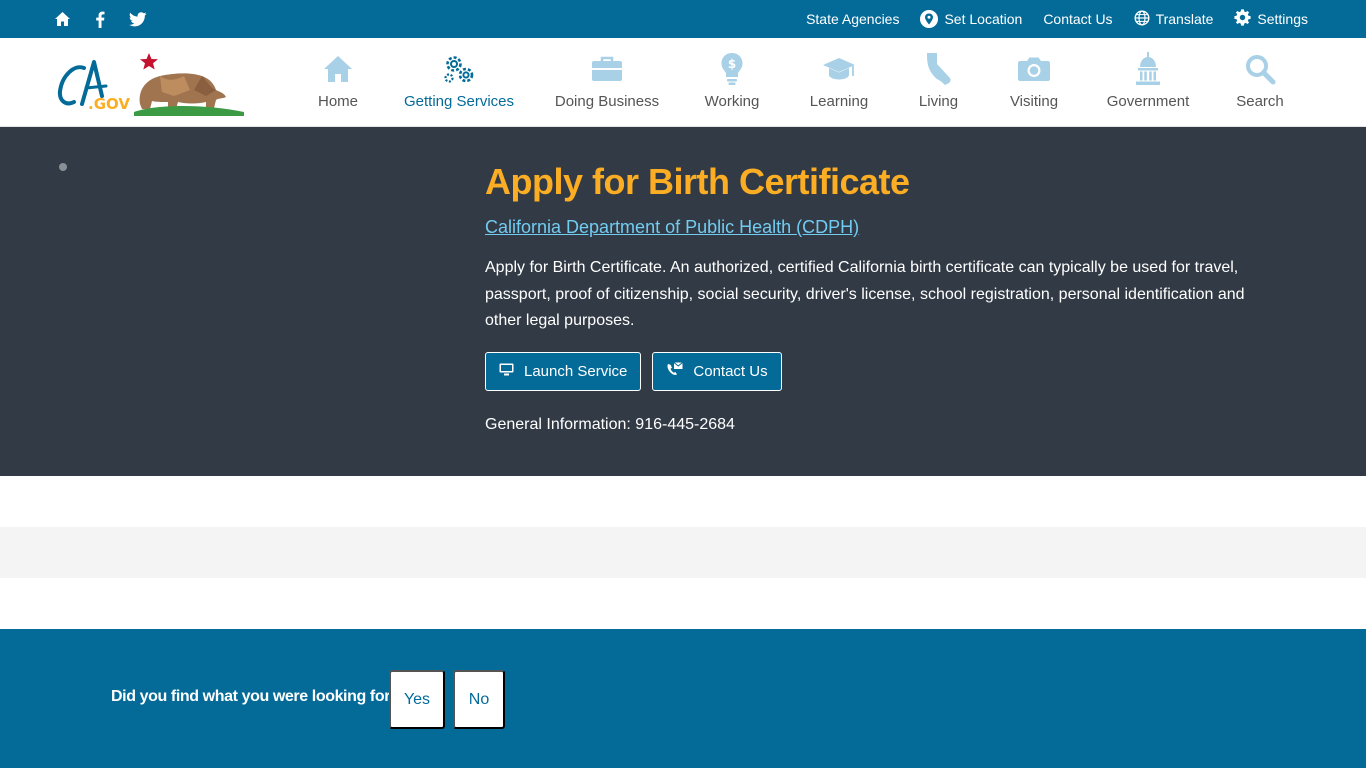 The width and height of the screenshot is (1366, 768). I want to click on camera-icon, so click(1034, 69).